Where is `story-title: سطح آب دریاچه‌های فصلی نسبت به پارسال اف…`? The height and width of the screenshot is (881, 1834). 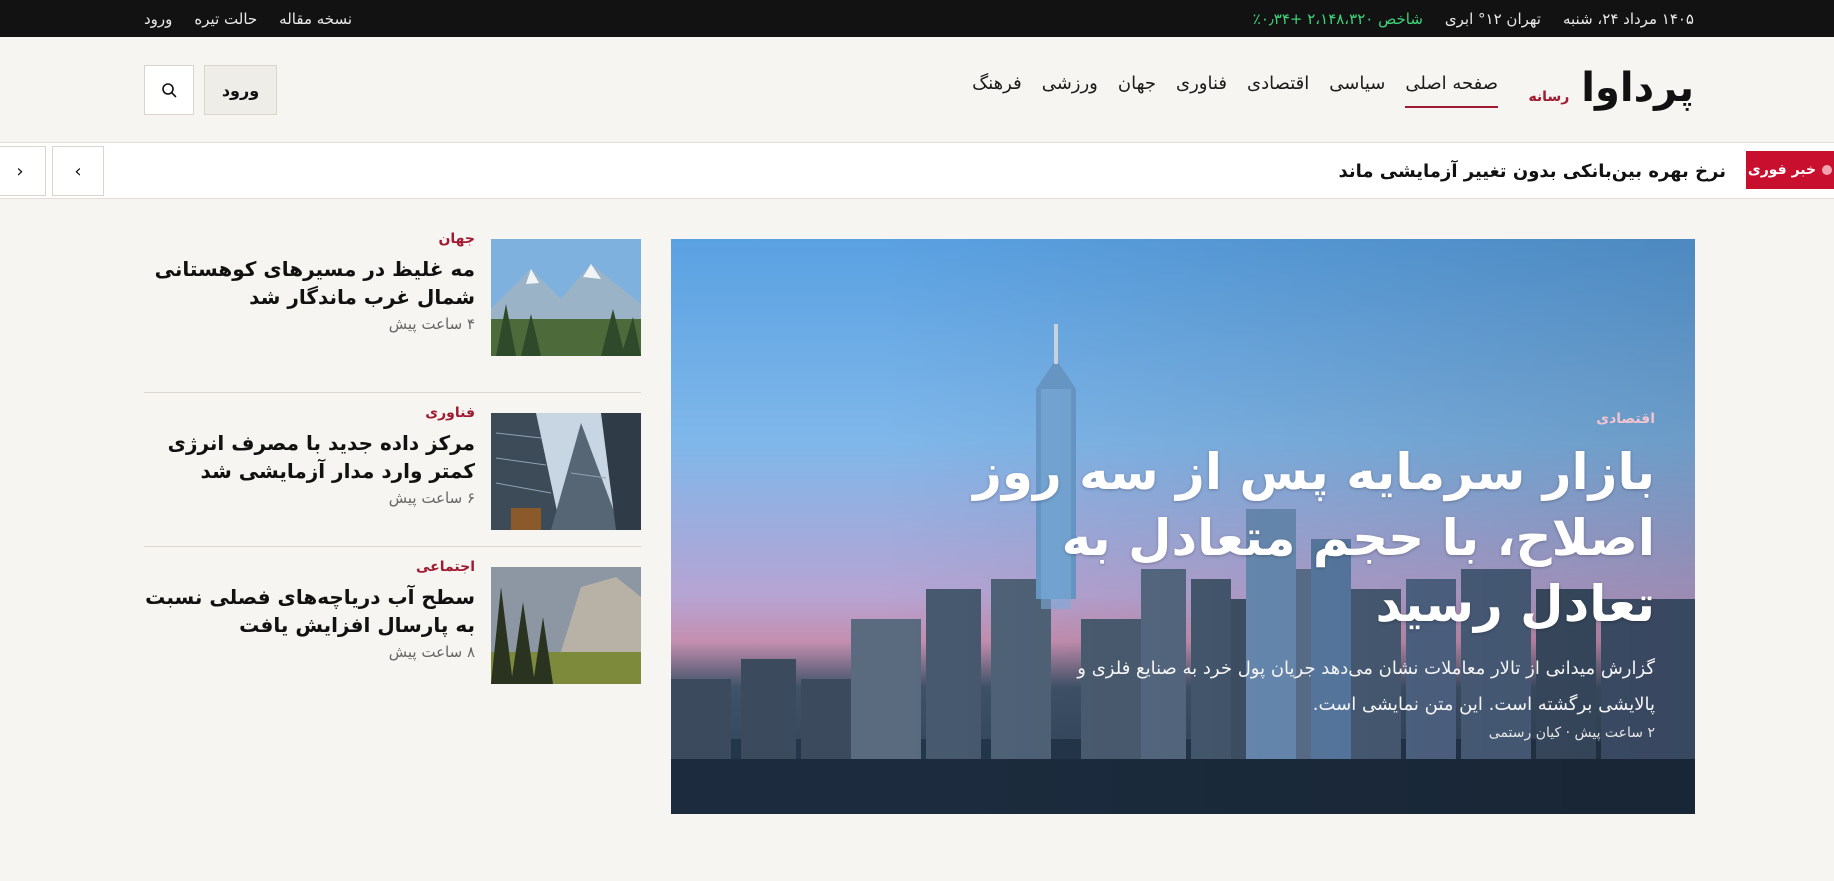
story-title: سطح آب دریاچه‌های فصلی نسبت به پارسال اف… is located at coordinates (310, 611).